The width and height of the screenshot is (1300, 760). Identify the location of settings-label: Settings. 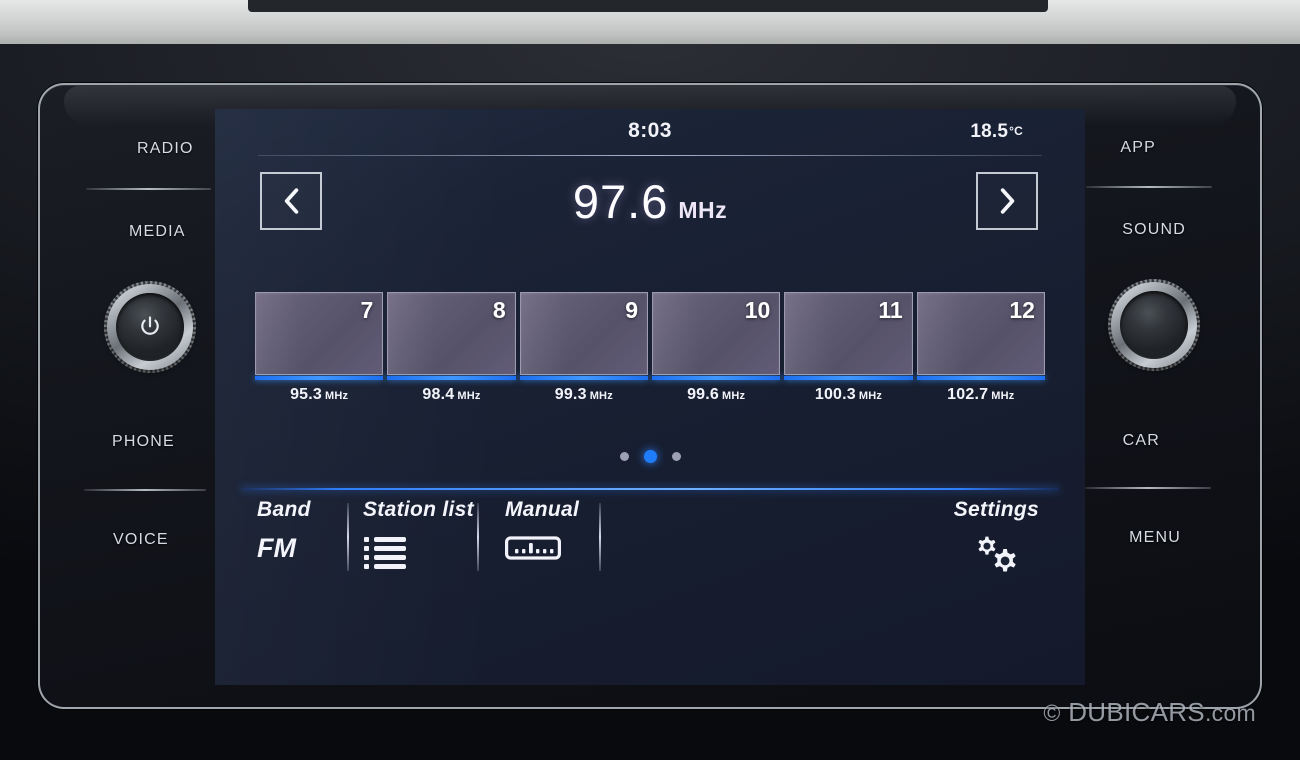
(996, 509).